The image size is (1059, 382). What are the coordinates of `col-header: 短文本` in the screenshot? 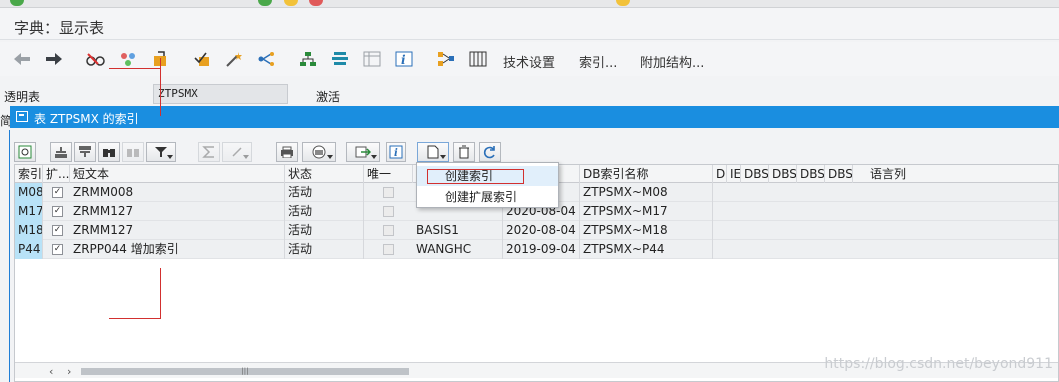 It's located at (177, 174).